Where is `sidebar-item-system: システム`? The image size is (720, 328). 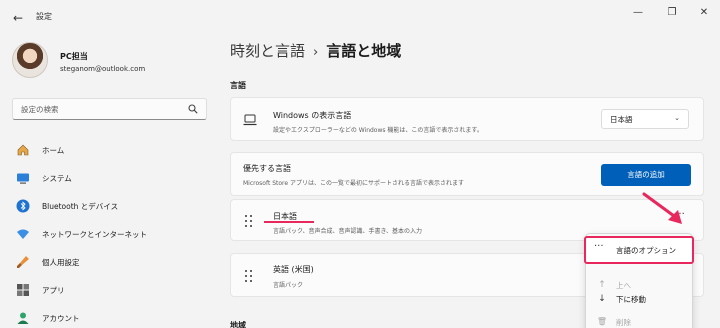
sidebar-item-system: システム is located at coordinates (114, 179).